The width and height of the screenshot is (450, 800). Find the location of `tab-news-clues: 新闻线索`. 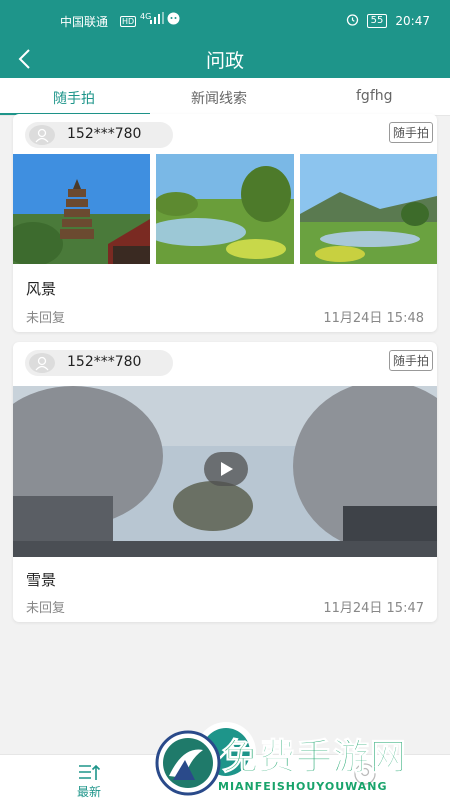

tab-news-clues: 新闻线索 is located at coordinates (219, 98).